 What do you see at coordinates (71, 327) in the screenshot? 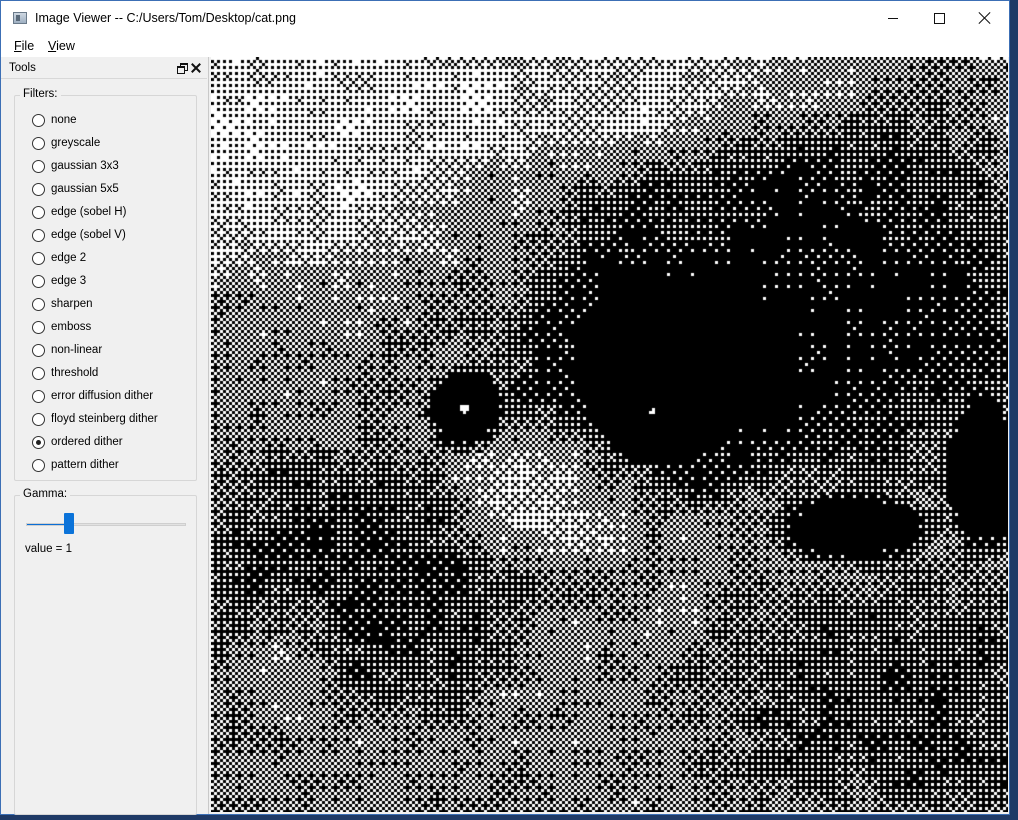
I see `filter-radio-label: emboss` at bounding box center [71, 327].